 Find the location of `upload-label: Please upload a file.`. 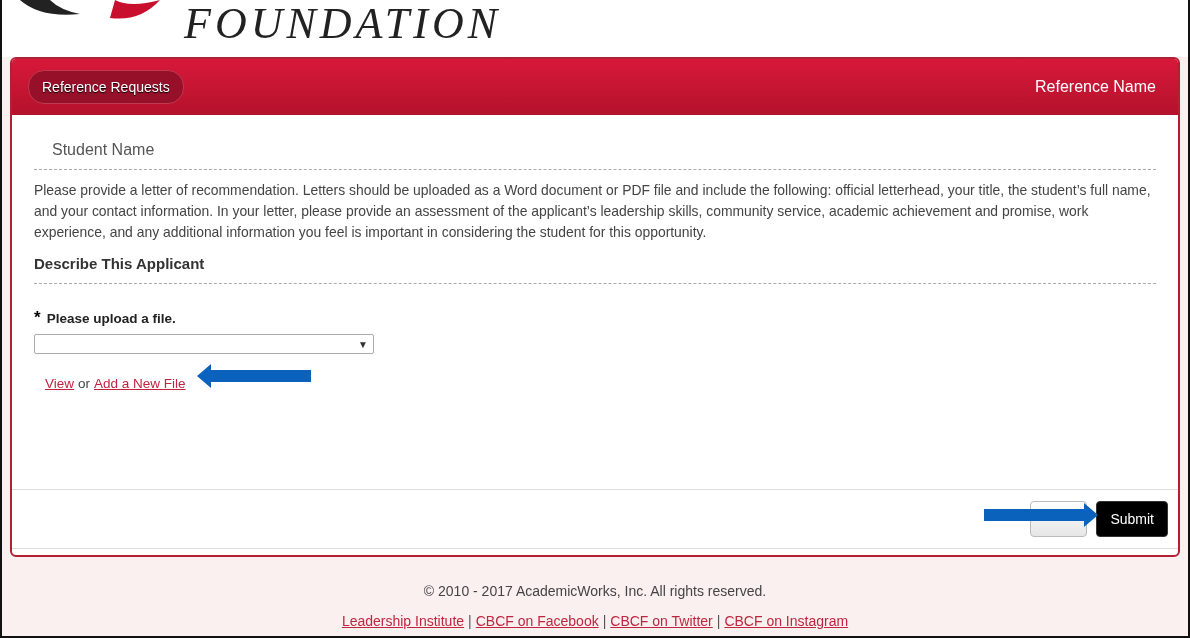

upload-label: Please upload a file. is located at coordinates (111, 318).